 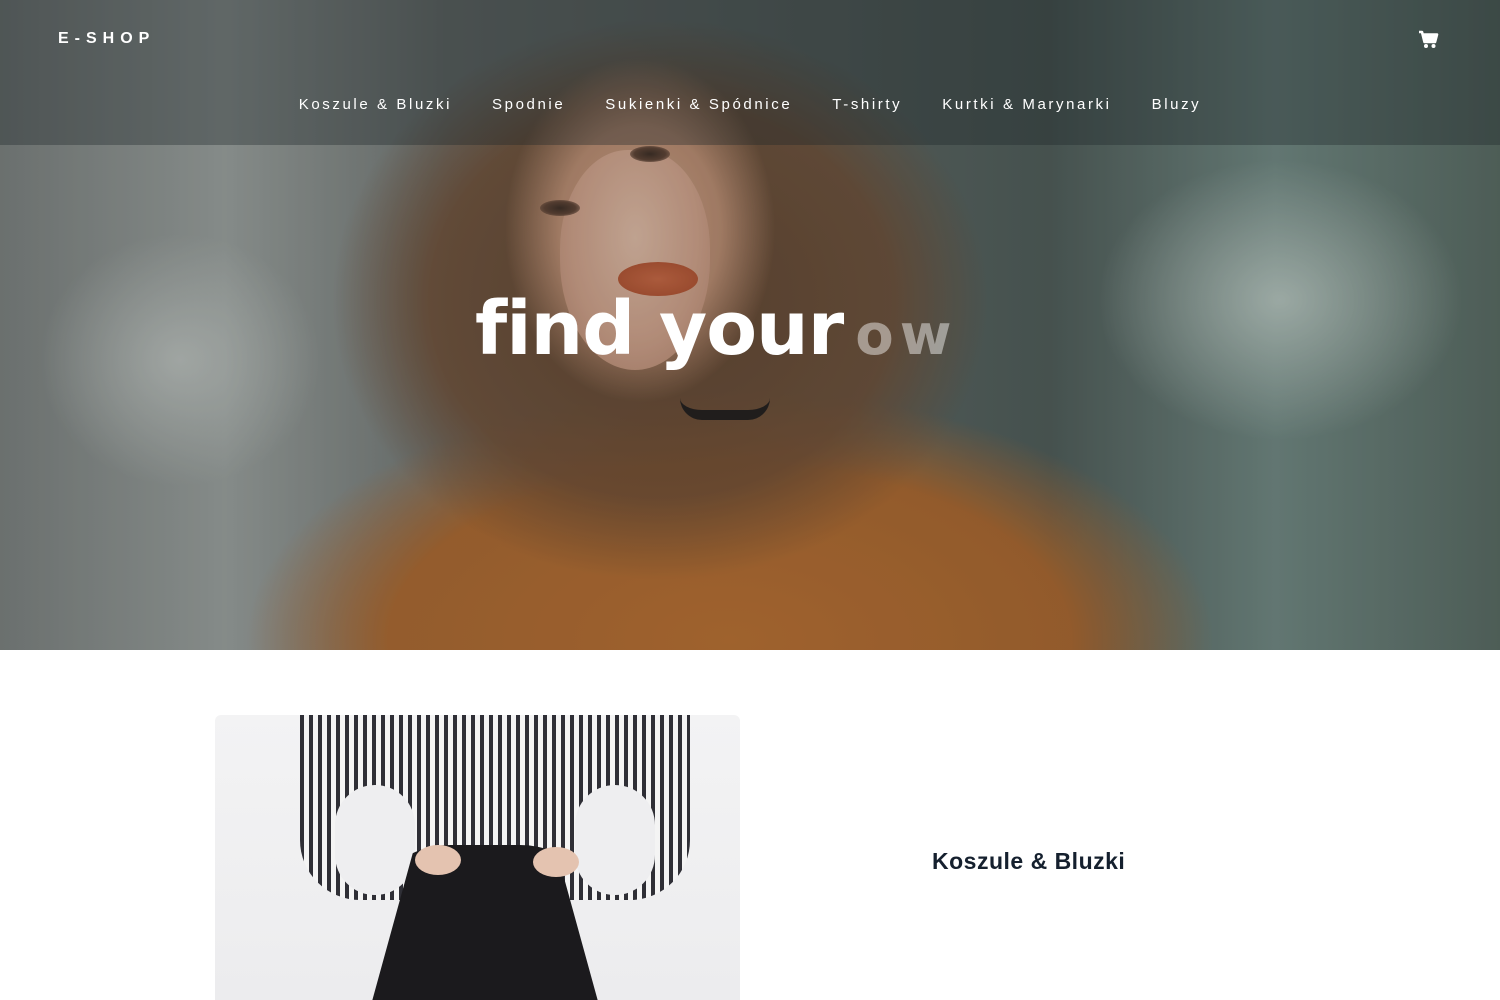 What do you see at coordinates (750, 72) in the screenshot?
I see `navbar-background` at bounding box center [750, 72].